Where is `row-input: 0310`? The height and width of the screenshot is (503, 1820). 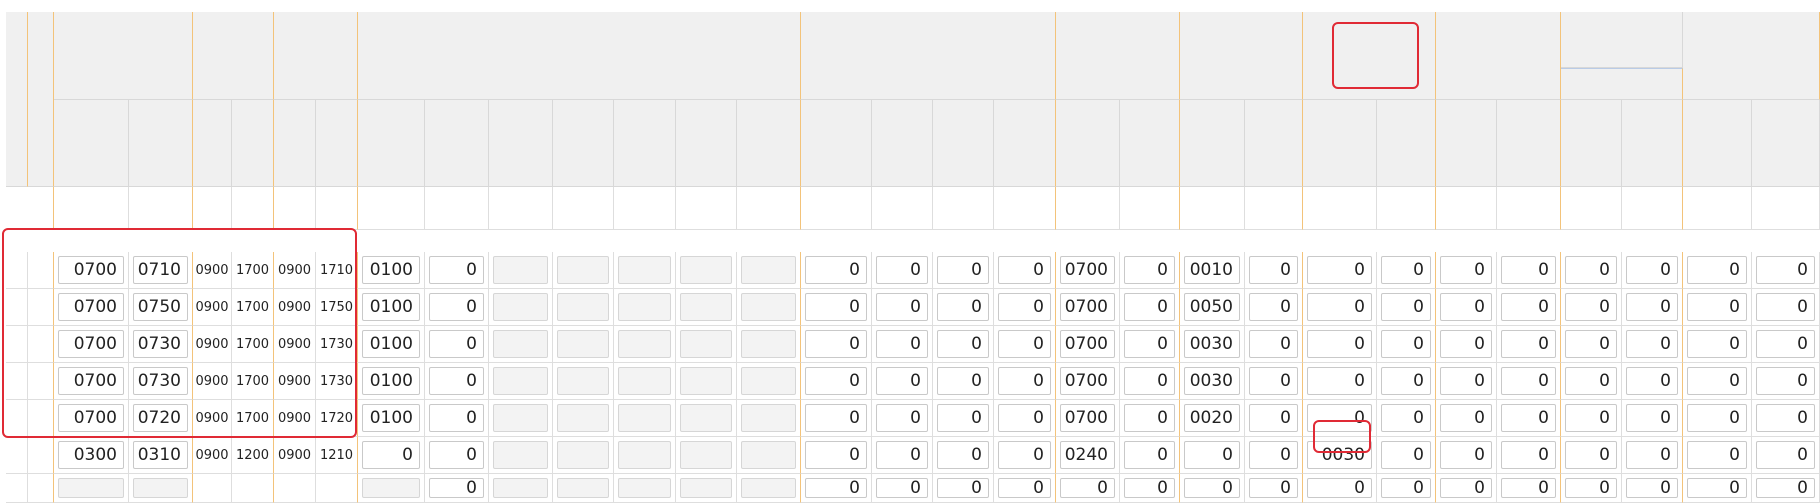
row-input: 0310 is located at coordinates (160, 455).